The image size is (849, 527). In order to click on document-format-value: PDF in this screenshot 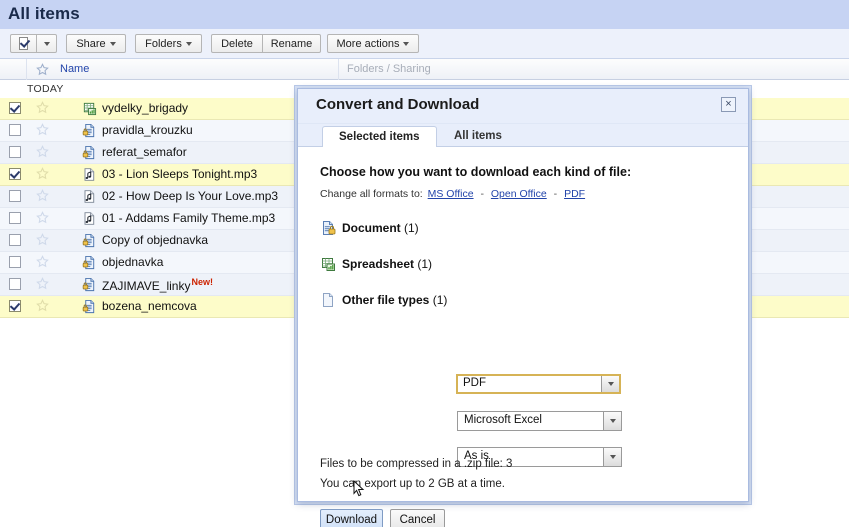, I will do `click(474, 383)`.